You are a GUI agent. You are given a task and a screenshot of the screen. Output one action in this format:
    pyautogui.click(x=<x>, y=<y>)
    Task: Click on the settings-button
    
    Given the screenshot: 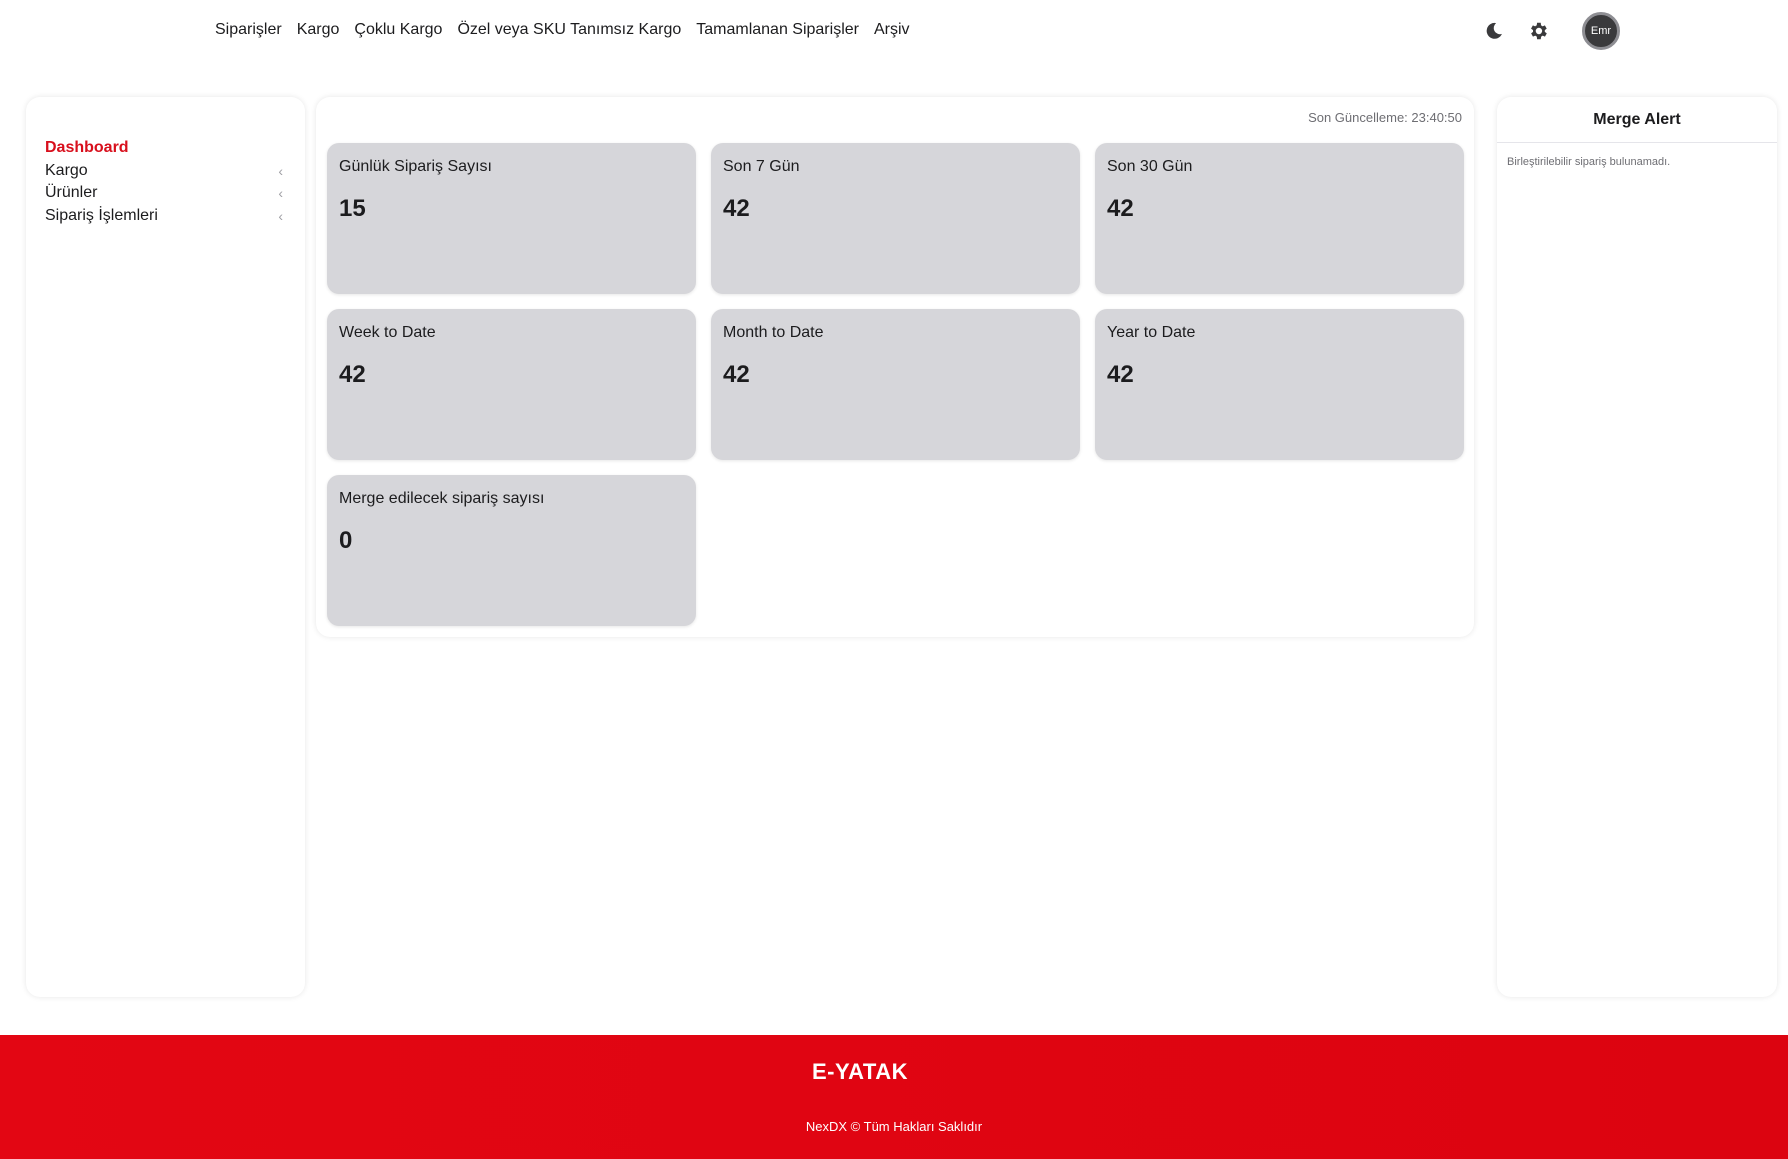 What is the action you would take?
    pyautogui.click(x=1538, y=31)
    